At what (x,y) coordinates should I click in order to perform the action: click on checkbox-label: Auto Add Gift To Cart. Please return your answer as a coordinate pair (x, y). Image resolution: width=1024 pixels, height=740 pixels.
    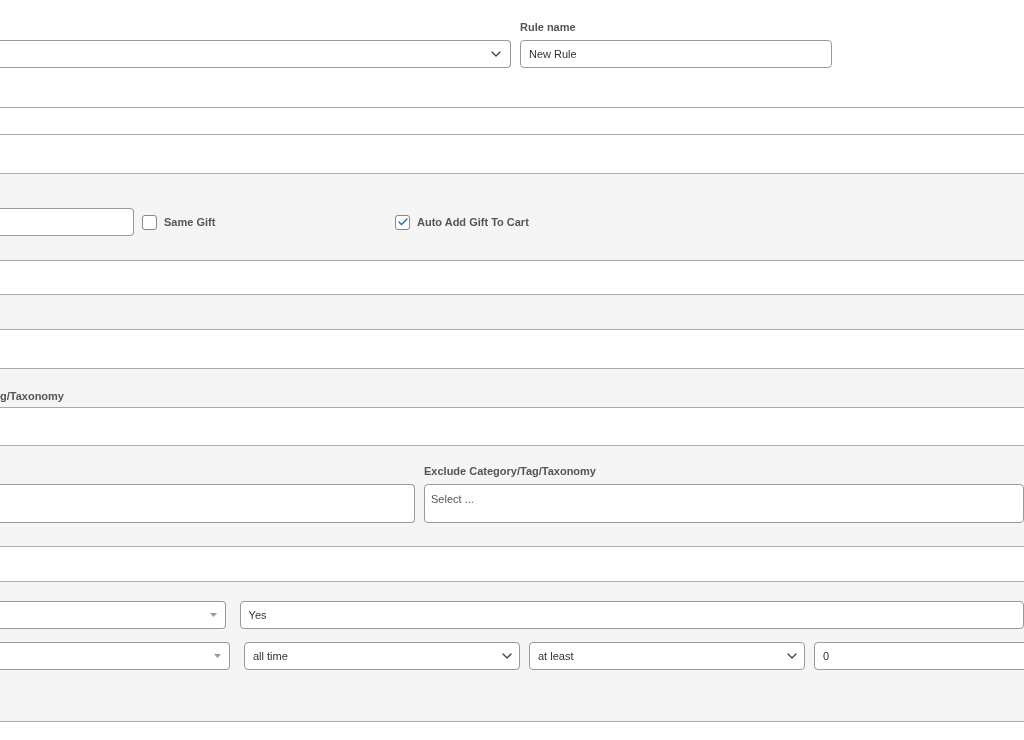
    Looking at the image, I should click on (473, 222).